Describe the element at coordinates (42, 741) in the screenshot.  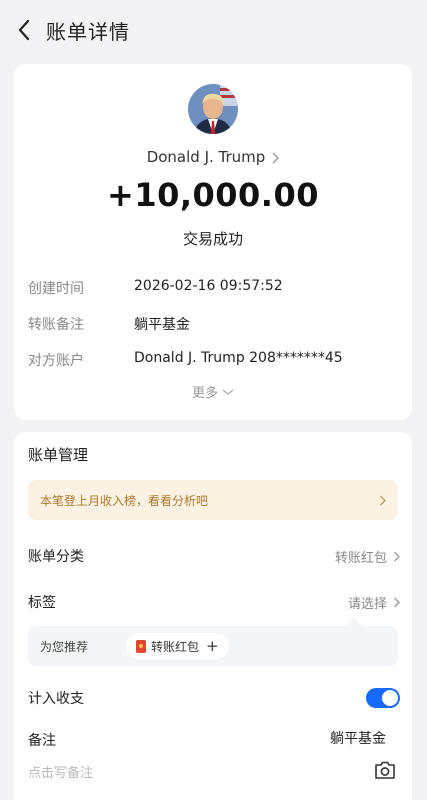
I see `note-label: 备注` at that location.